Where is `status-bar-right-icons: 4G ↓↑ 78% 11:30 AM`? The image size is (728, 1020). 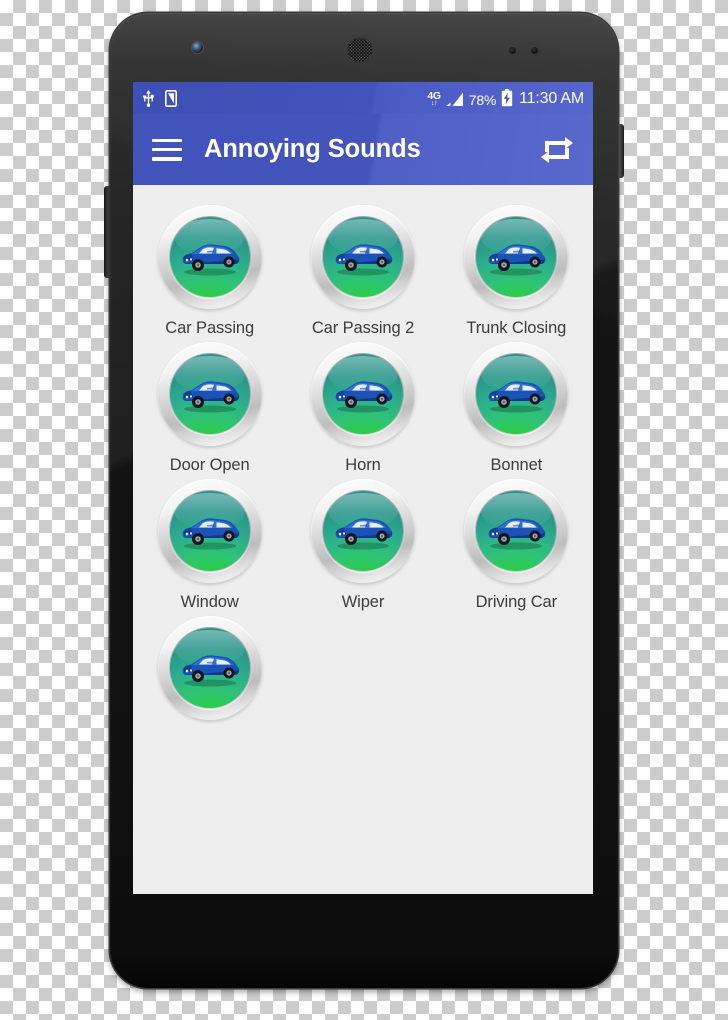
status-bar-right-icons: 4G ↓↑ 78% 11:30 AM is located at coordinates (505, 98).